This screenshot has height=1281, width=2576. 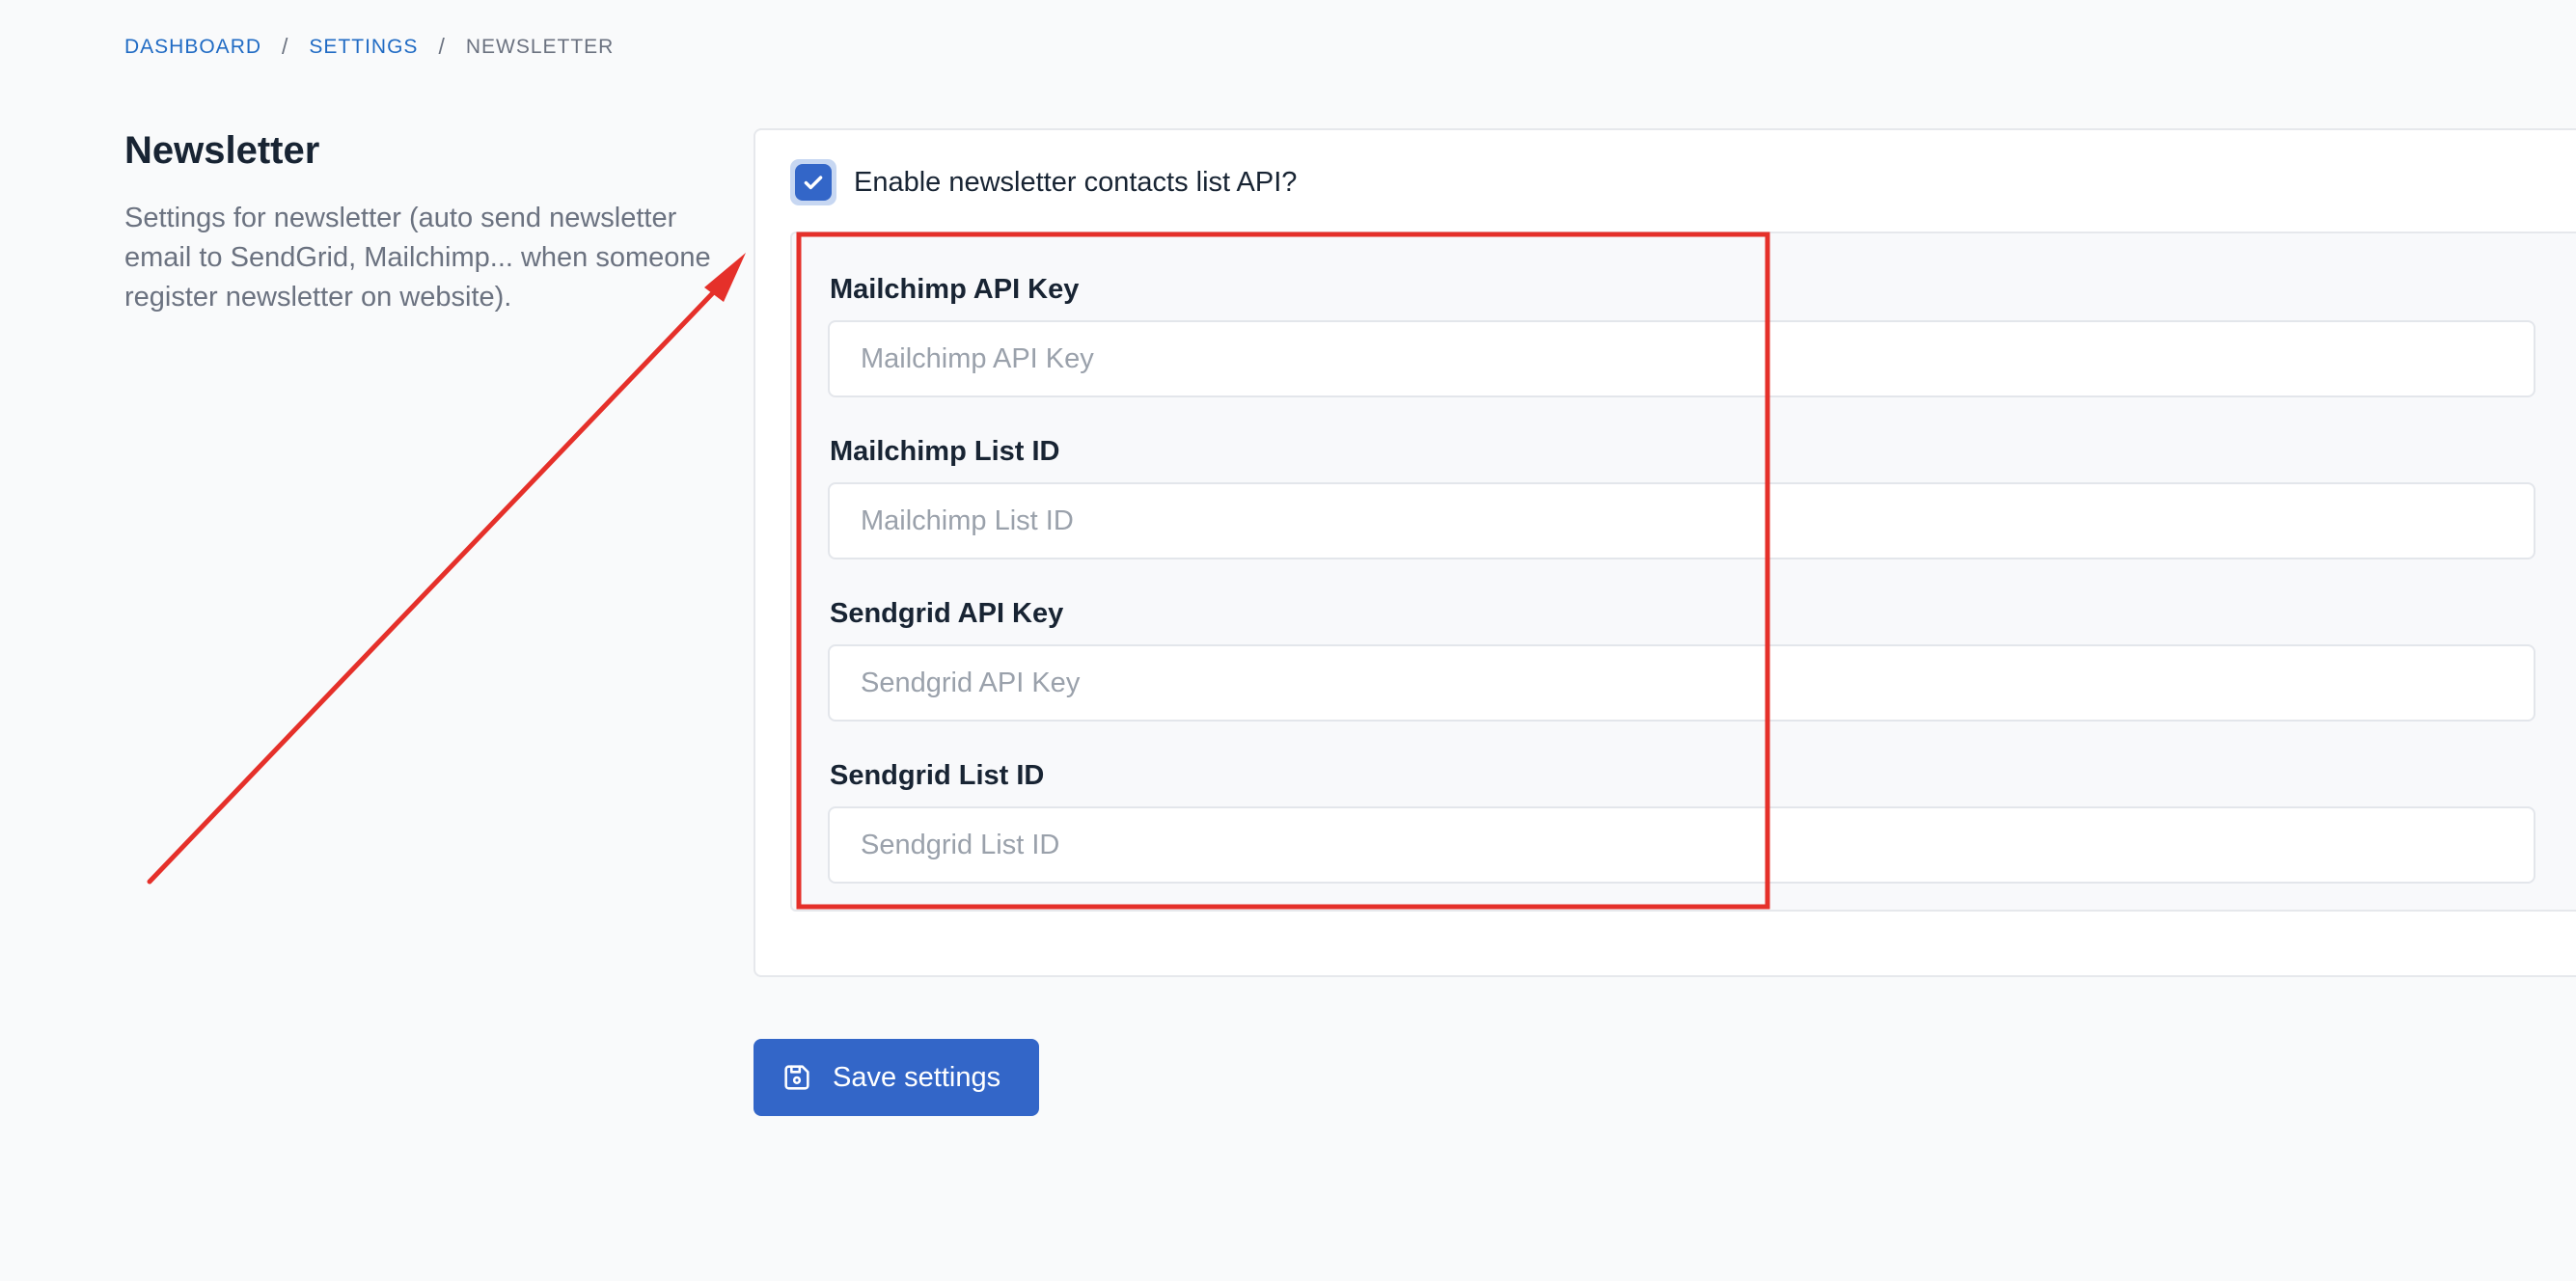 What do you see at coordinates (437, 581) in the screenshot?
I see `annotation-arrow-line` at bounding box center [437, 581].